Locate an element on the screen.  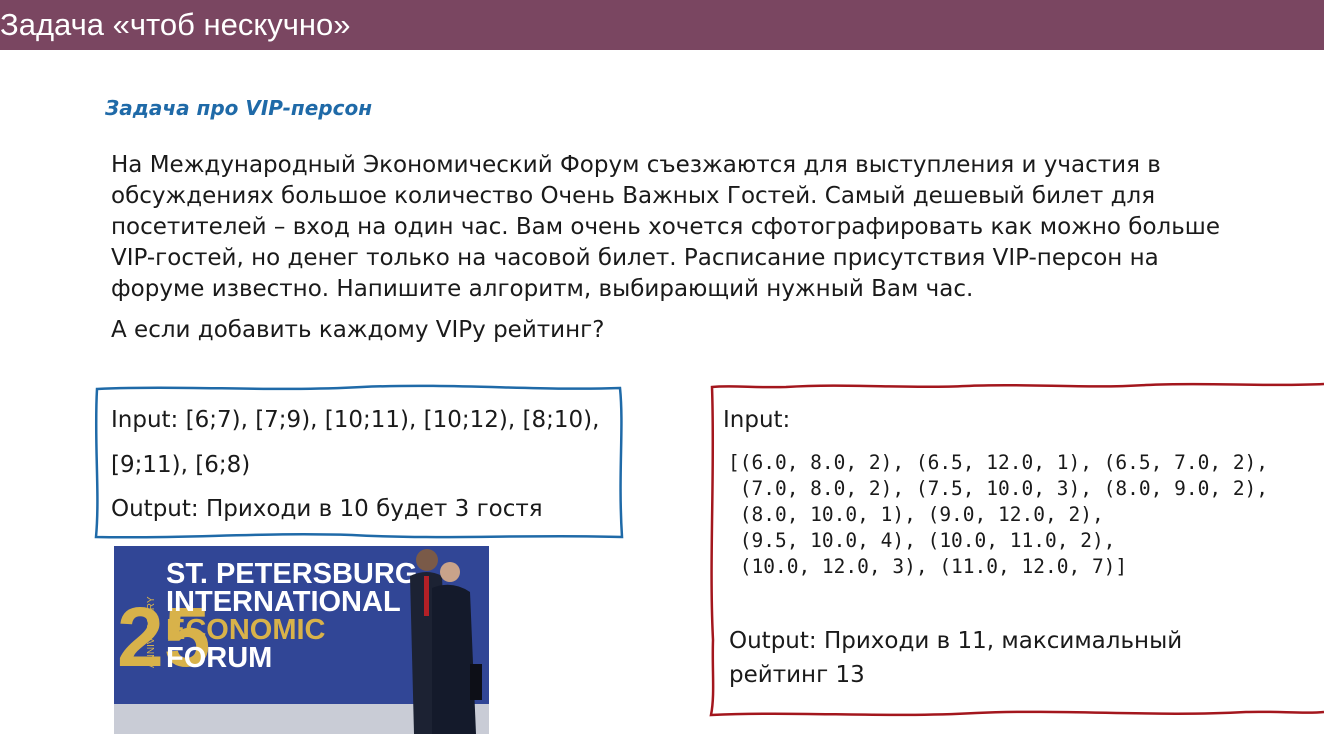
anniversary-word: ANNIVERSARY is located at coordinates (151, 632).